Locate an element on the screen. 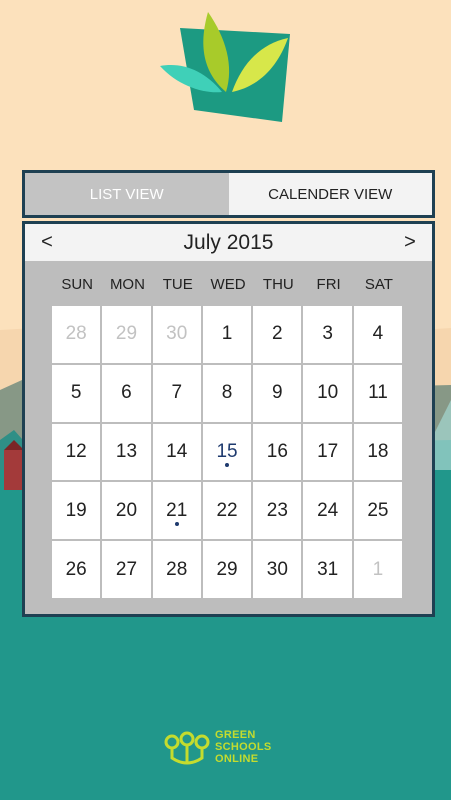  day-cell: 26 is located at coordinates (76, 569).